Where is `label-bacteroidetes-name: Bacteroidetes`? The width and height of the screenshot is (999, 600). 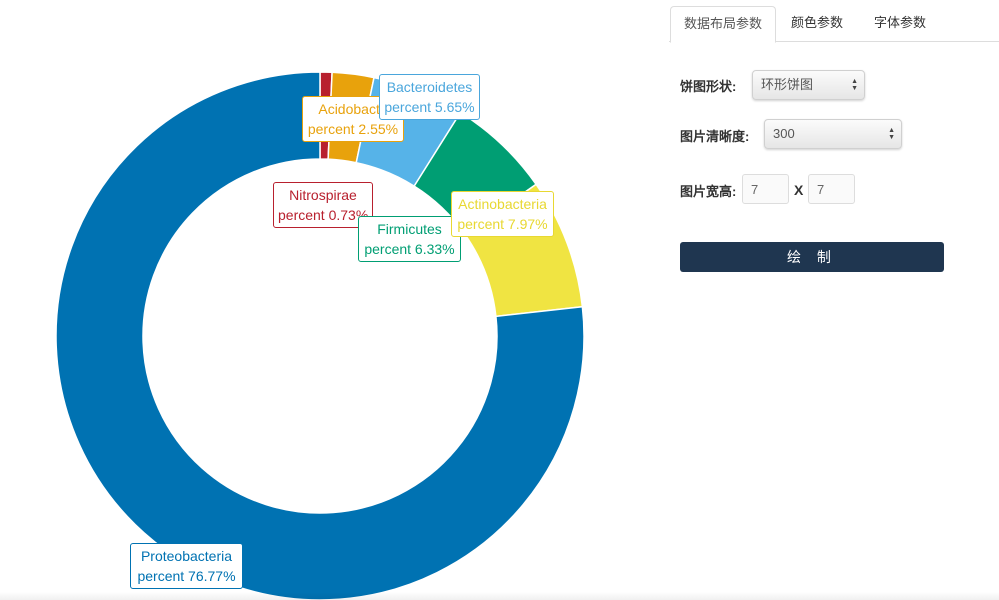 label-bacteroidetes-name: Bacteroidetes is located at coordinates (429, 87).